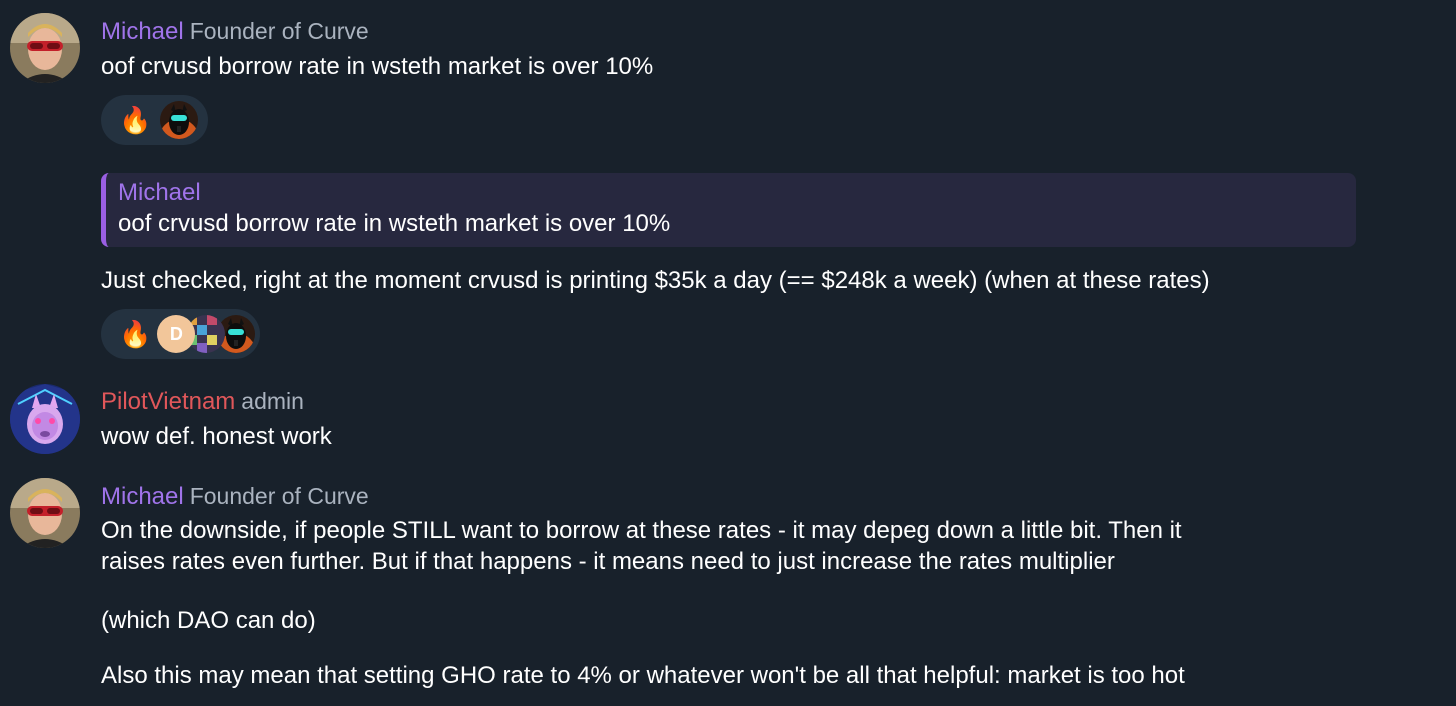 This screenshot has height=706, width=1456. Describe the element at coordinates (208, 620) in the screenshot. I see `message-text-line: (which DAO can do)` at that location.